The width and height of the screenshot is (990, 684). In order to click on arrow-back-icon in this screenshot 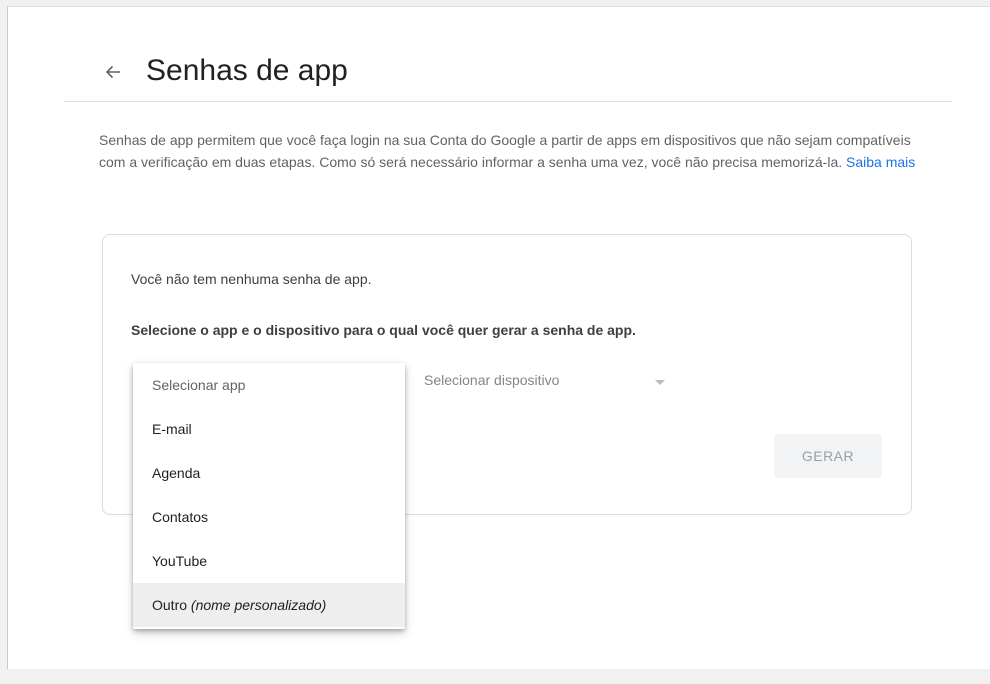, I will do `click(115, 72)`.